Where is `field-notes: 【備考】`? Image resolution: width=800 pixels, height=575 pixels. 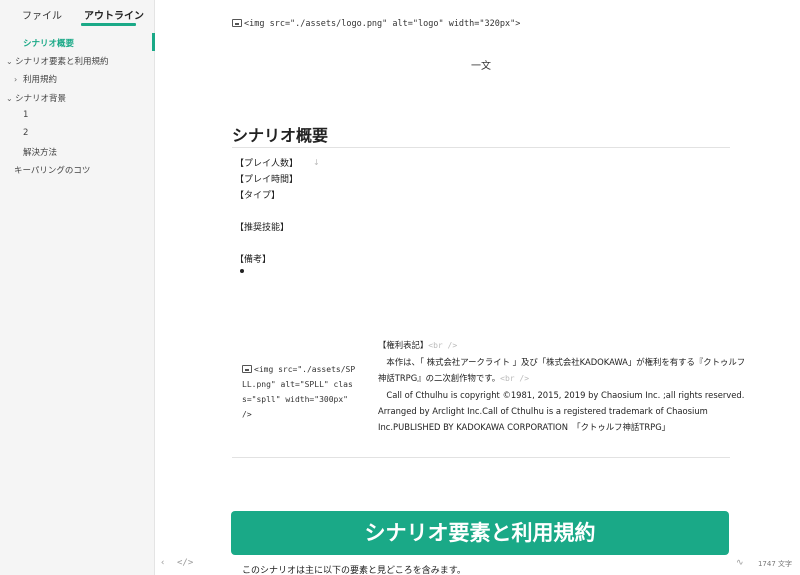 field-notes: 【備考】 is located at coordinates (253, 260).